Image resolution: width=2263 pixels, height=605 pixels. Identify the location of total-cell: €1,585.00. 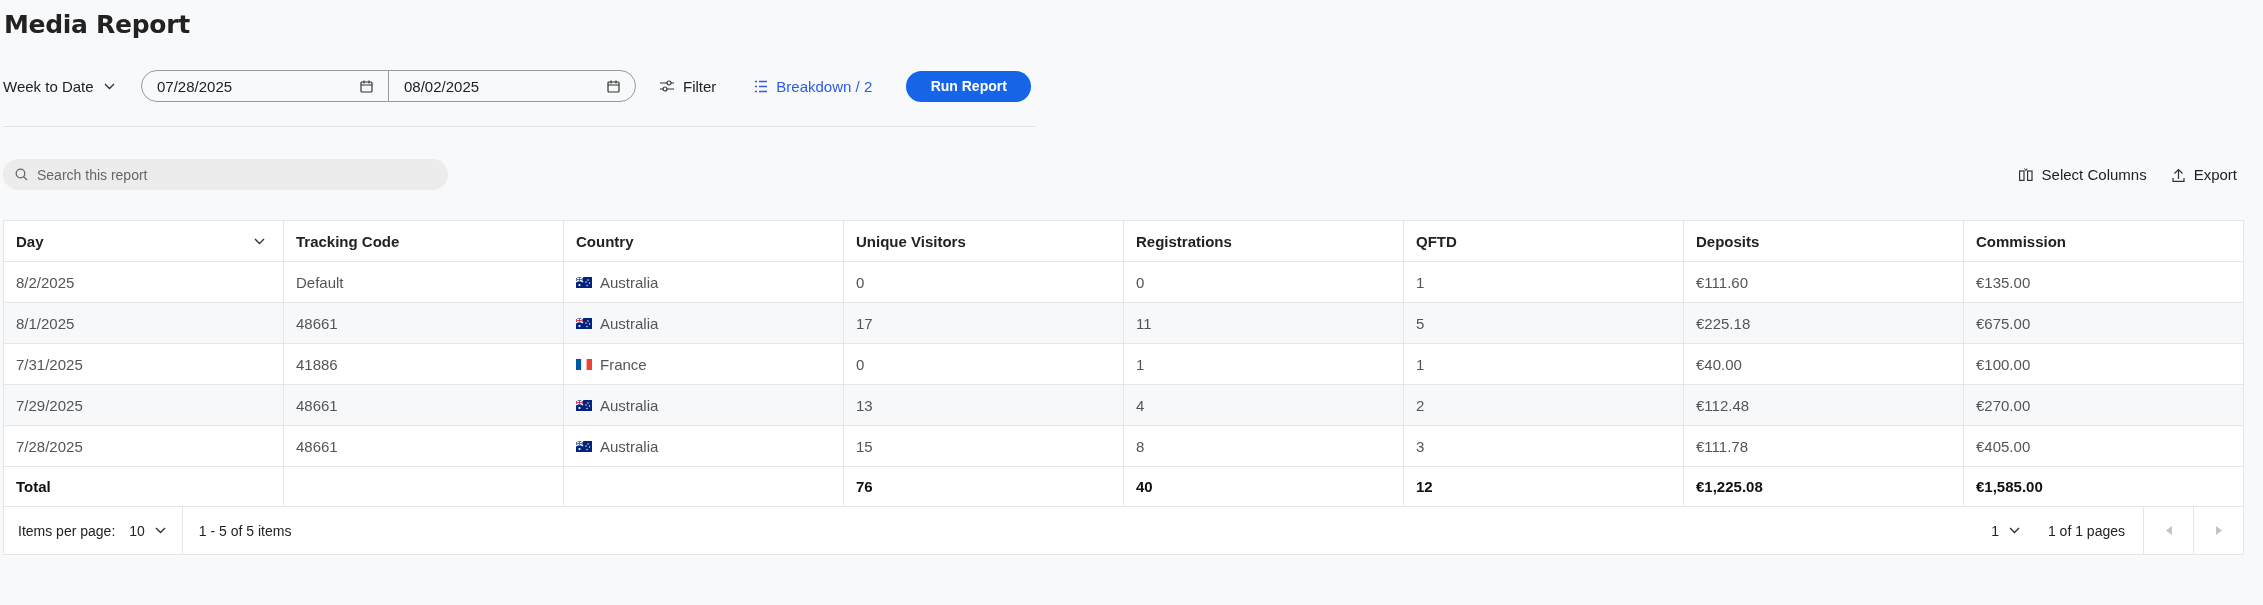
(2103, 486).